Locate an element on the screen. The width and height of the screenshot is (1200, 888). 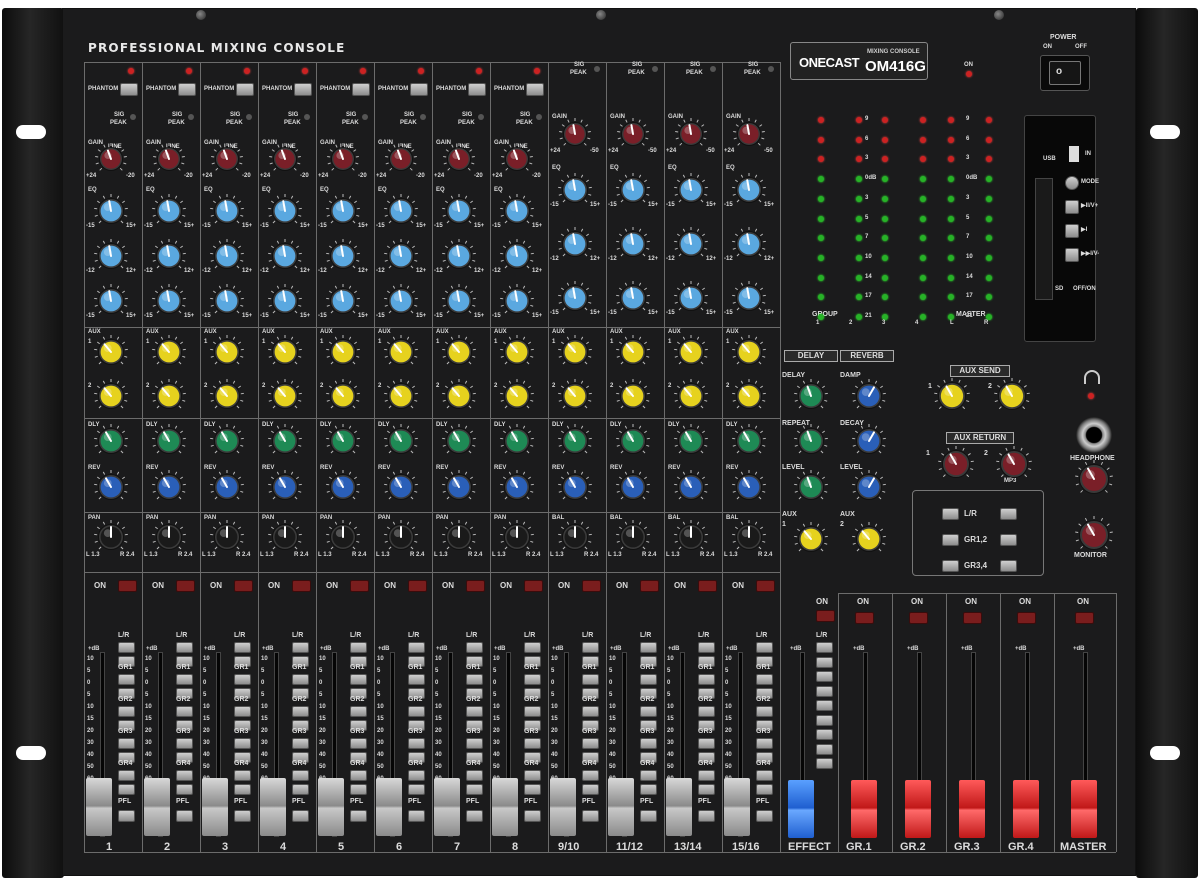
headphone-level-knob is located at coordinates (1094, 477).